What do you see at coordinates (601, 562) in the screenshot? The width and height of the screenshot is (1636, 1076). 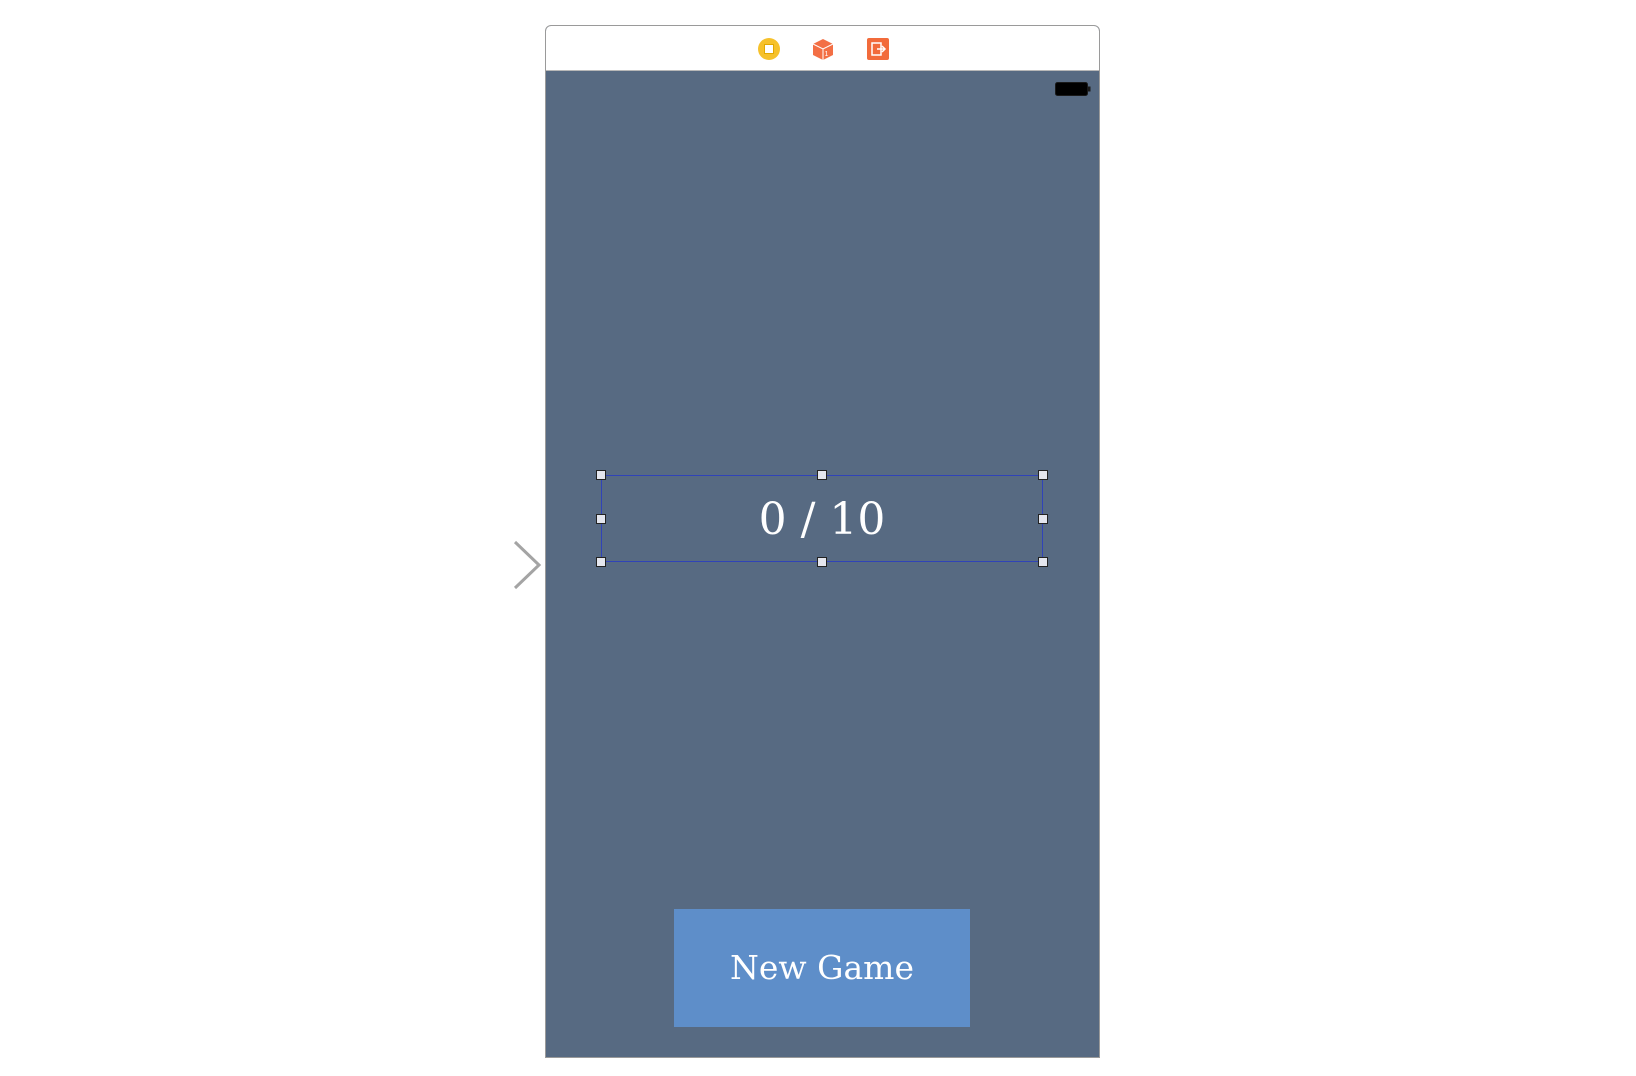 I see `resize-handle-bottom-left` at bounding box center [601, 562].